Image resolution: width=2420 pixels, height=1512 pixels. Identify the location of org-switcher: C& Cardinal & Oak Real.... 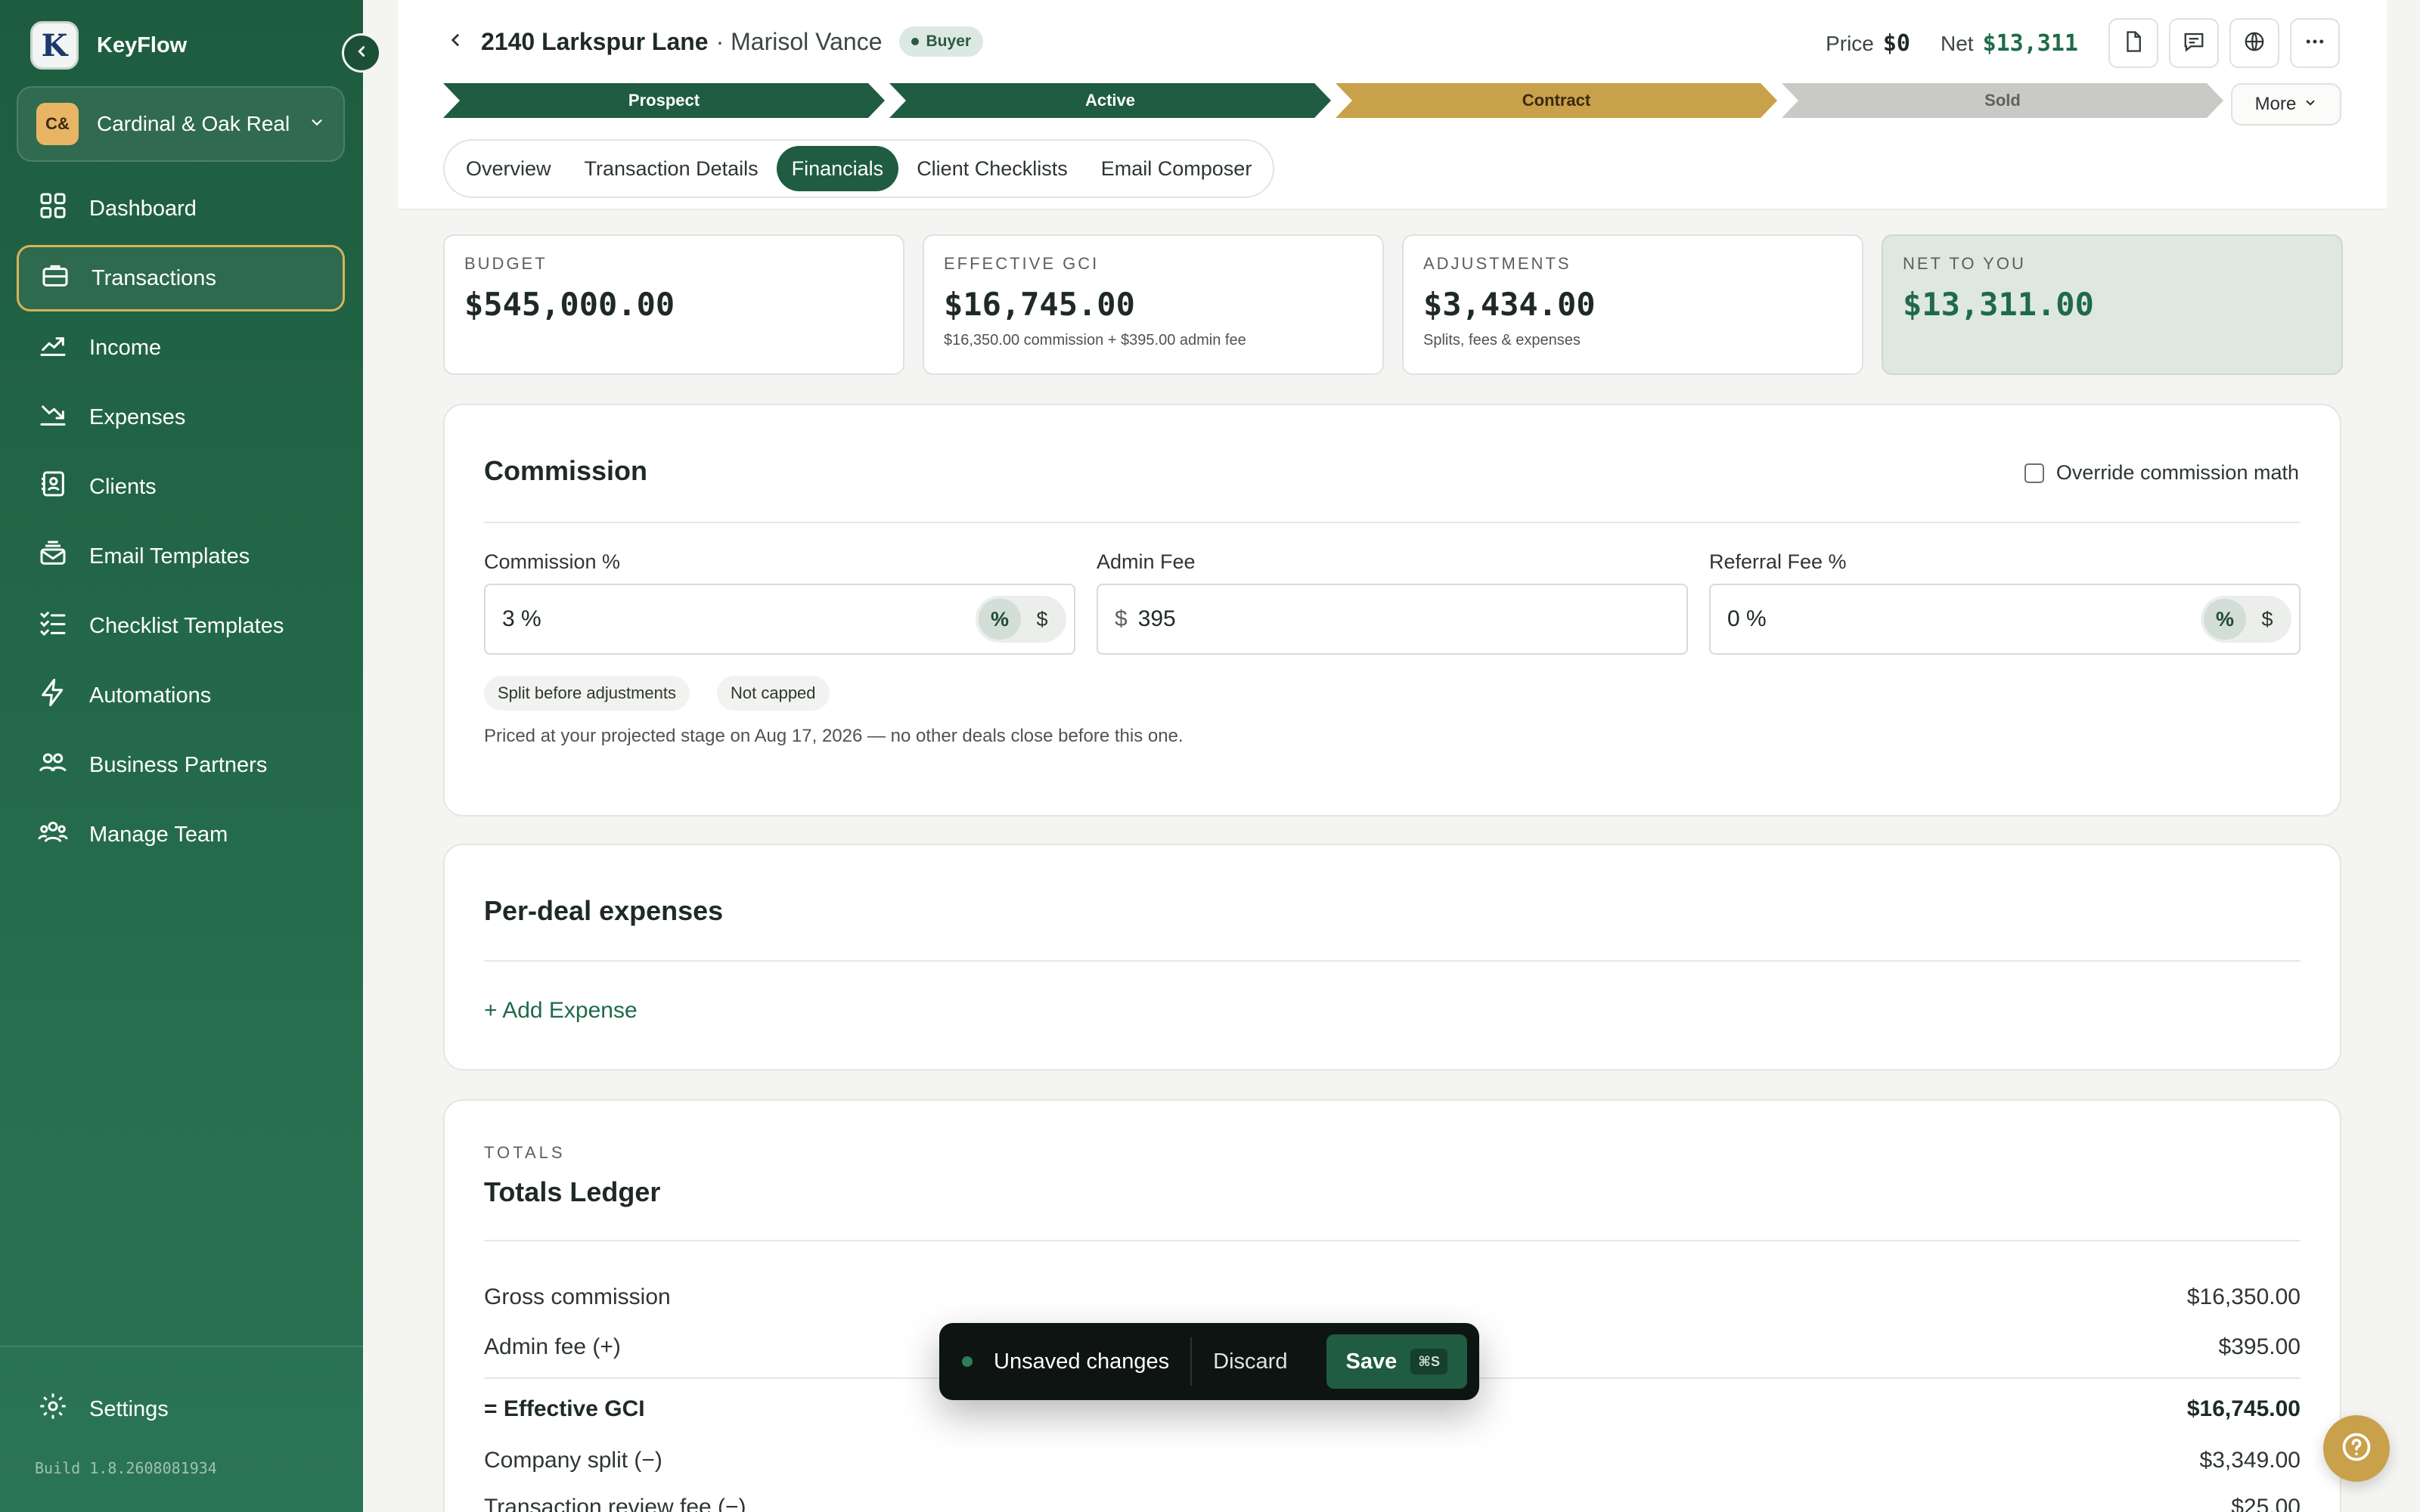
(181, 124).